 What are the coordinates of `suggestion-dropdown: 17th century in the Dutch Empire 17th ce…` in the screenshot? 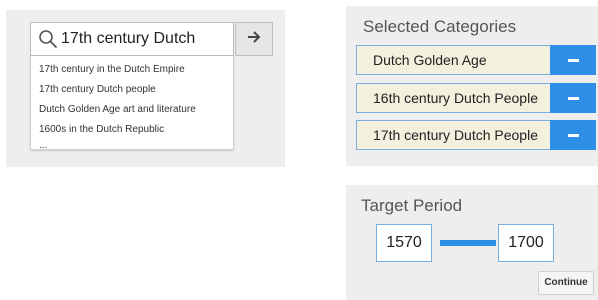 It's located at (132, 103).